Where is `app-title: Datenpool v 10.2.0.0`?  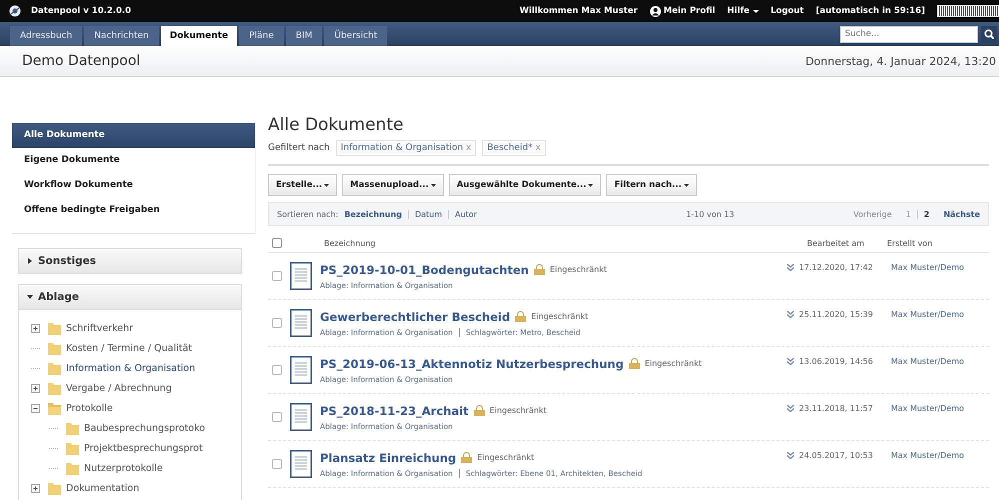 app-title: Datenpool v 10.2.0.0 is located at coordinates (81, 11).